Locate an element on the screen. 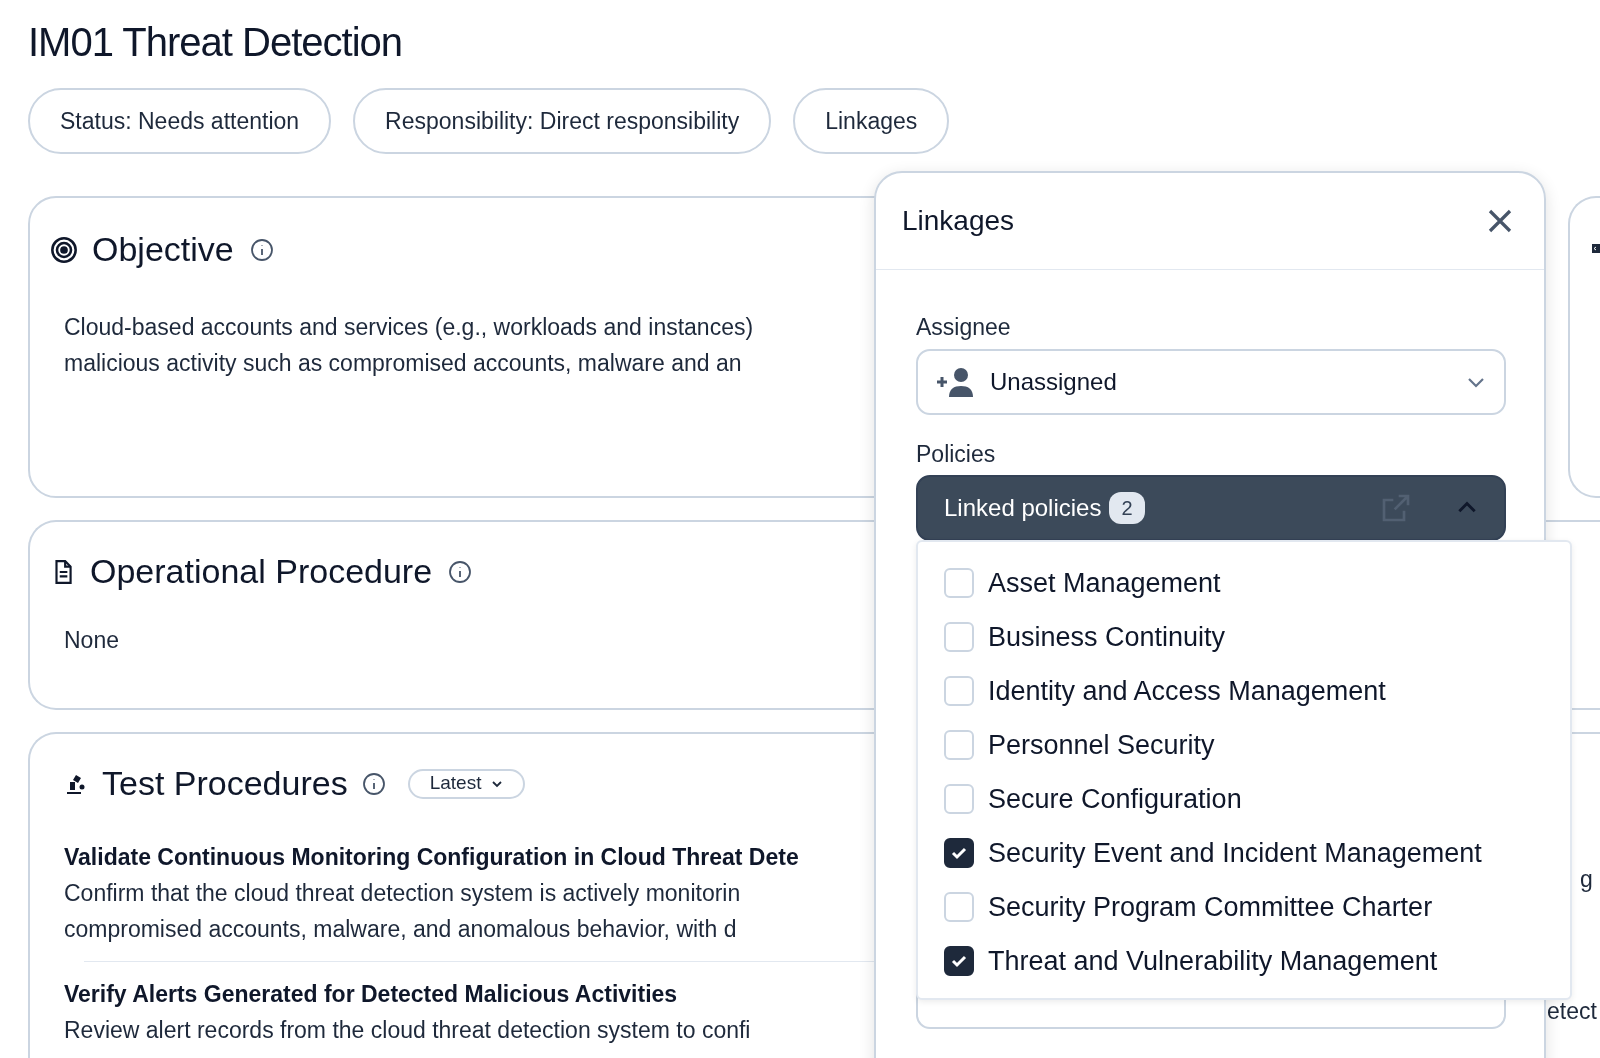  field-label: Policies is located at coordinates (956, 454).